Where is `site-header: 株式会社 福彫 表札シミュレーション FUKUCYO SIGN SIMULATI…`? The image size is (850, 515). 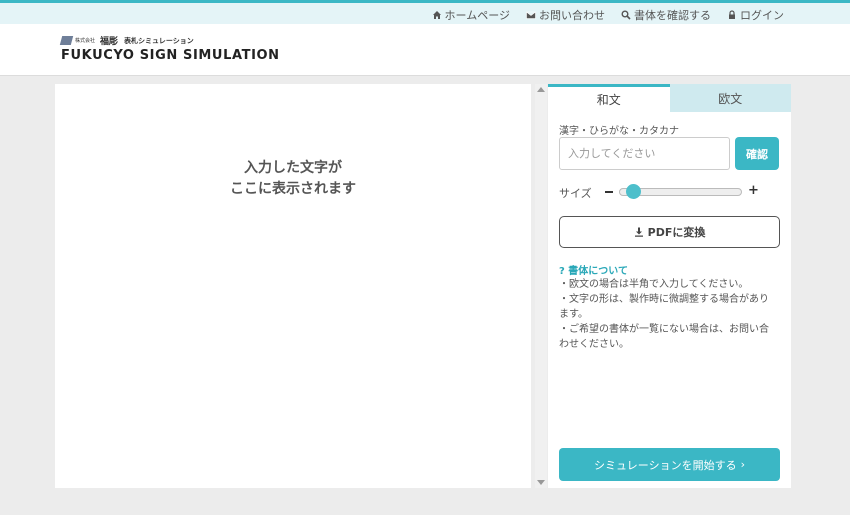
site-header: 株式会社 福彫 表札シミュレーション FUKUCYO SIGN SIMULATI… is located at coordinates (425, 50).